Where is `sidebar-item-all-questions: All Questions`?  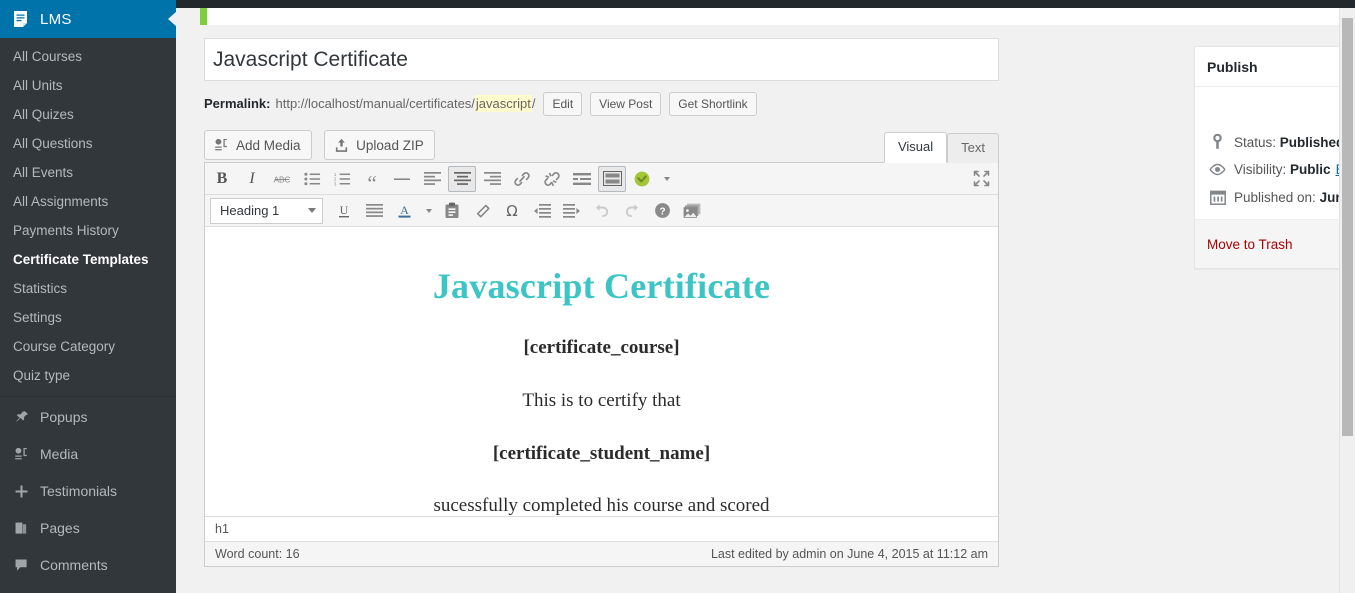
sidebar-item-all-questions: All Questions is located at coordinates (88, 143).